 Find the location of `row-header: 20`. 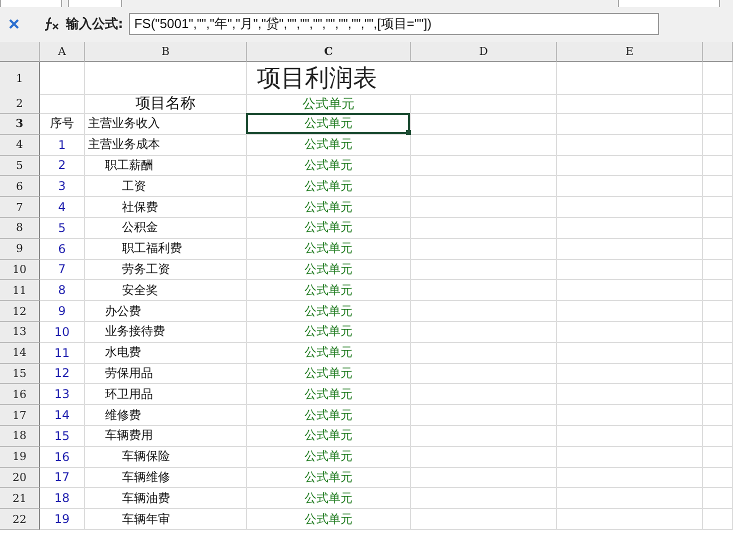

row-header: 20 is located at coordinates (20, 478).